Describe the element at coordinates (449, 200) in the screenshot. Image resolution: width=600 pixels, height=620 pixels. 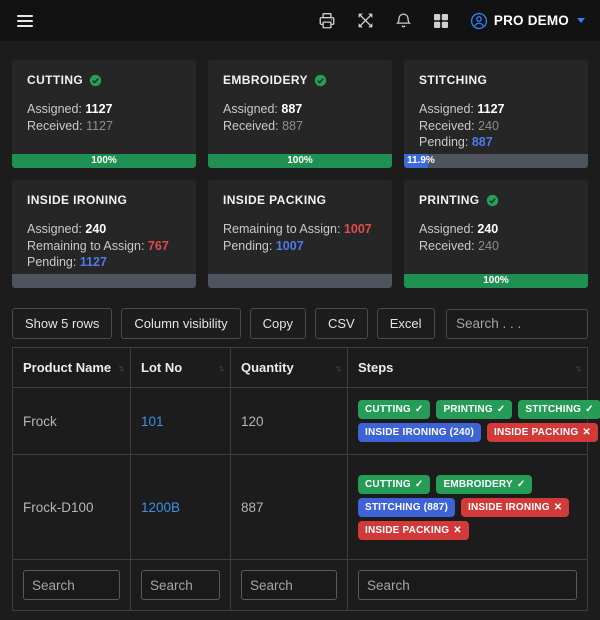
I see `card-title: PRINTING` at that location.